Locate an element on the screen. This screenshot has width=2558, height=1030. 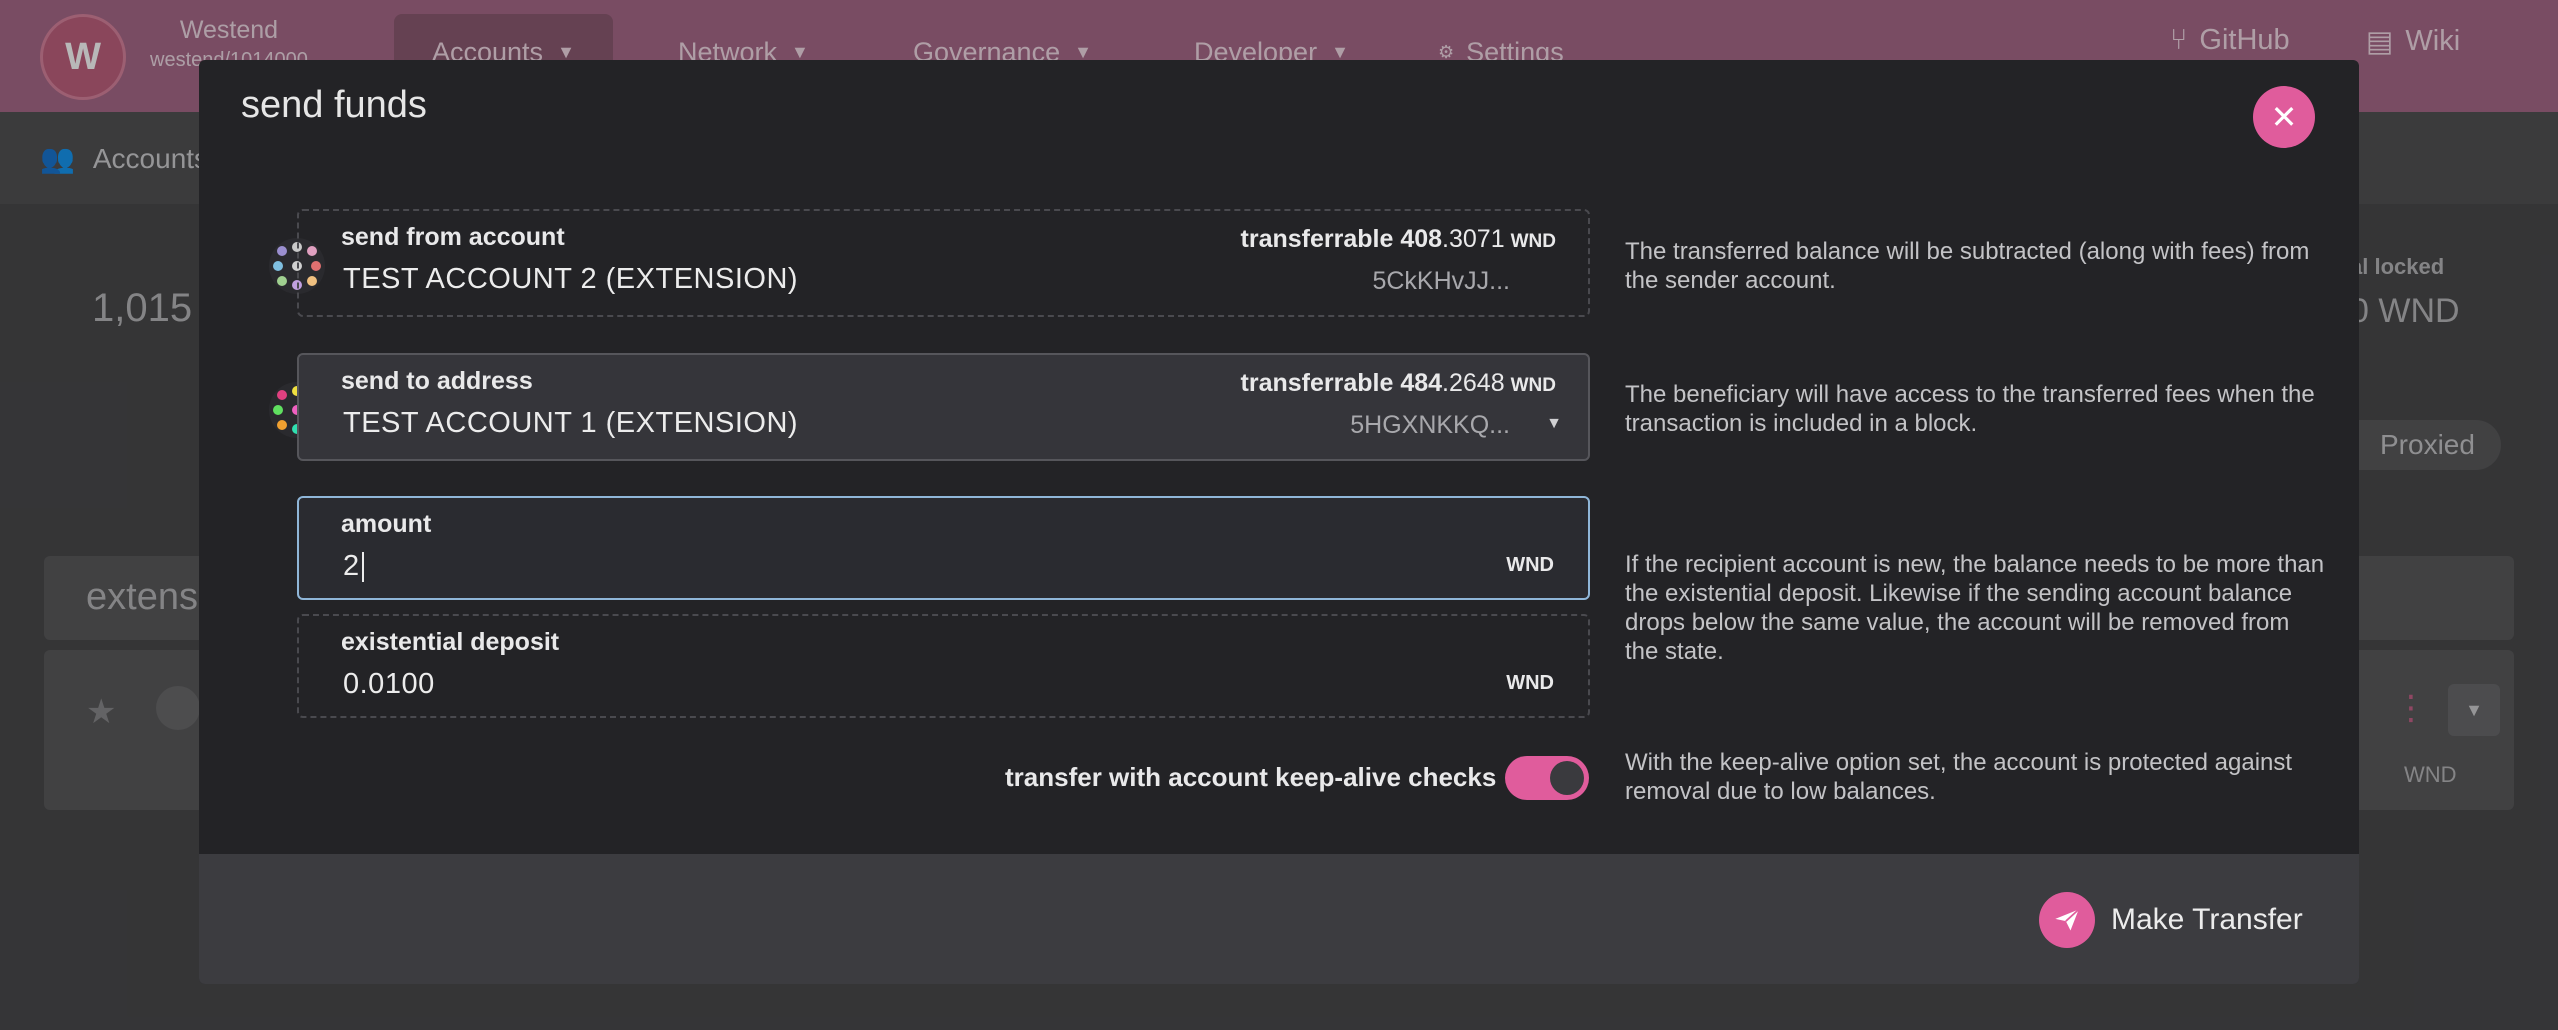
keep-alive-toggle is located at coordinates (1547, 778).